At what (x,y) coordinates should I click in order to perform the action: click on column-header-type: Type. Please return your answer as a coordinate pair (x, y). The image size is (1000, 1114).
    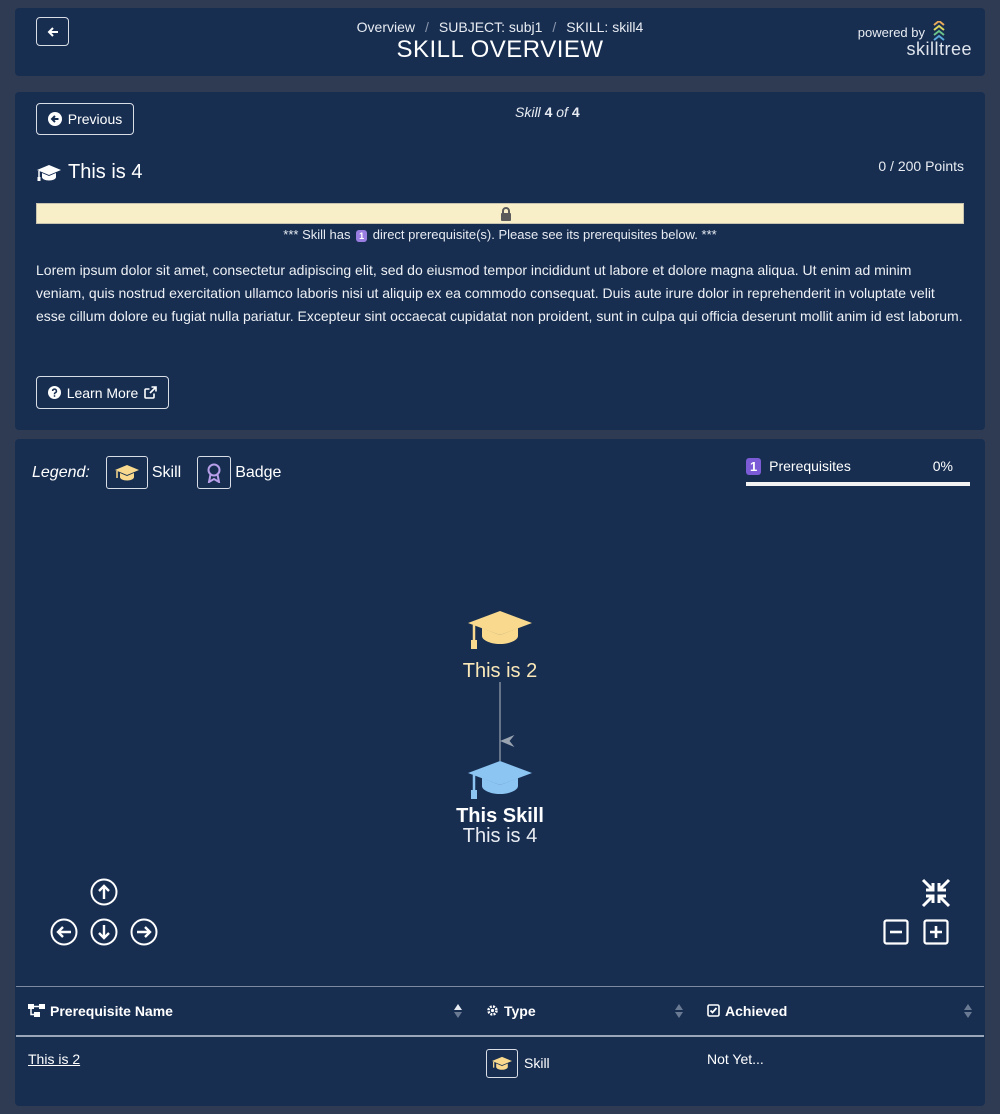
    Looking at the image, I should click on (584, 1011).